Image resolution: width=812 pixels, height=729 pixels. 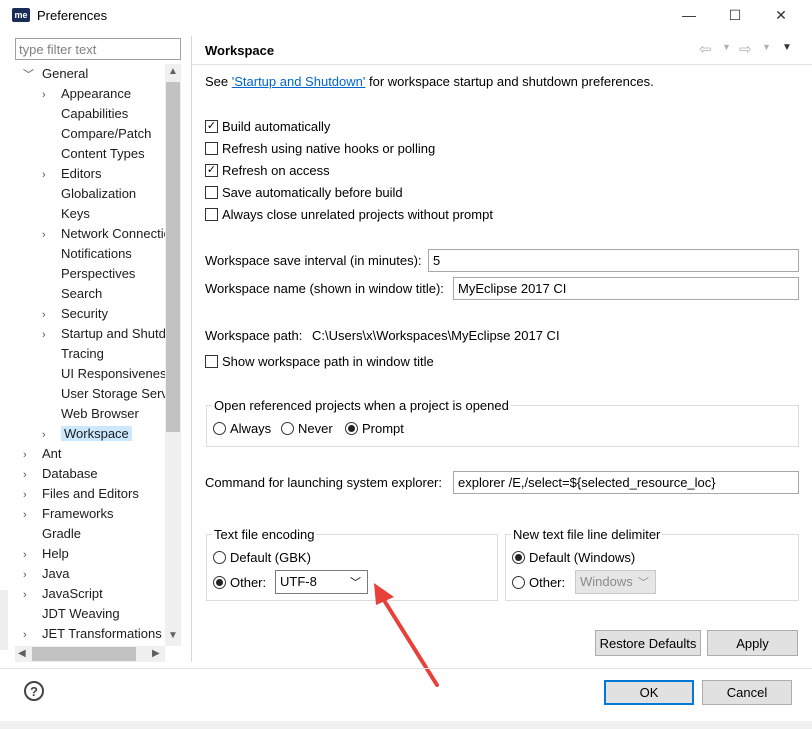 What do you see at coordinates (173, 257) in the screenshot?
I see `tree-vertical-scroll-thumb` at bounding box center [173, 257].